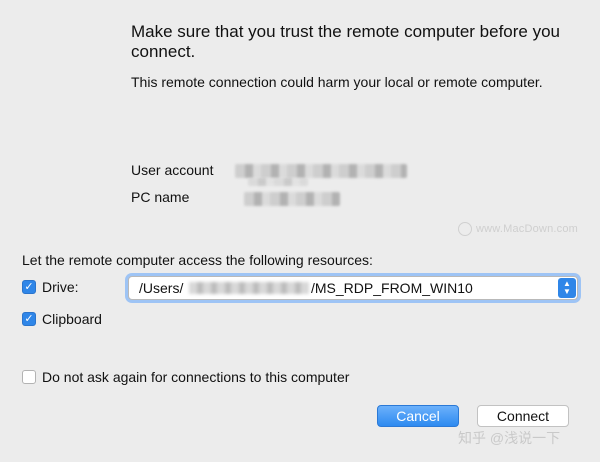 The image size is (600, 462). What do you see at coordinates (60, 287) in the screenshot?
I see `drive-label: Drive:` at bounding box center [60, 287].